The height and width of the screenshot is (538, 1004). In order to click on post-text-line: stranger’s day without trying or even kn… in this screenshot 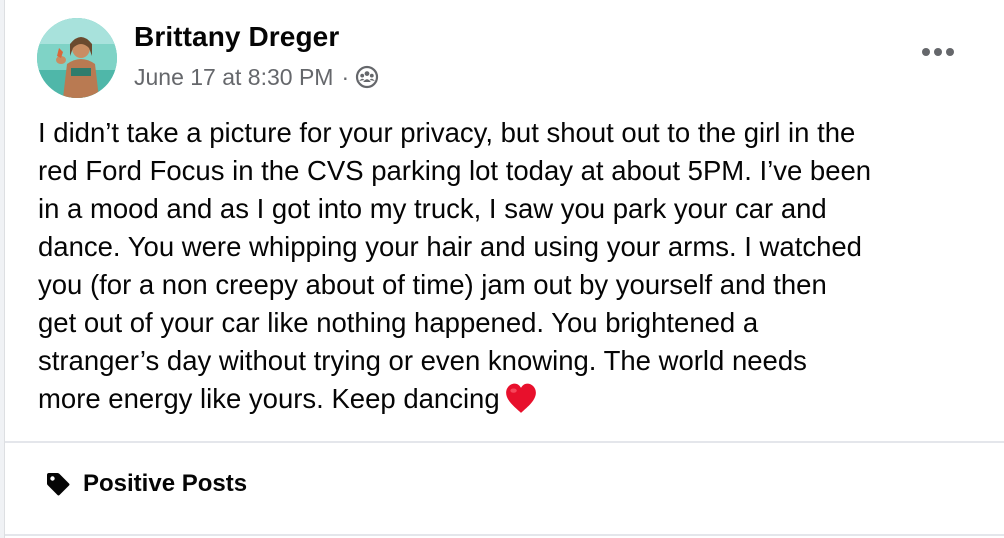, I will do `click(422, 360)`.